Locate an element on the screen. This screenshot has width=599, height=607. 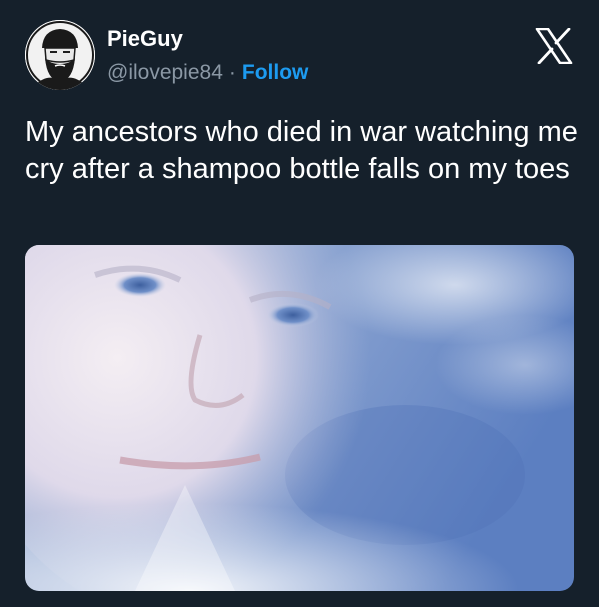
user-handle: @ilovepie84 is located at coordinates (165, 72).